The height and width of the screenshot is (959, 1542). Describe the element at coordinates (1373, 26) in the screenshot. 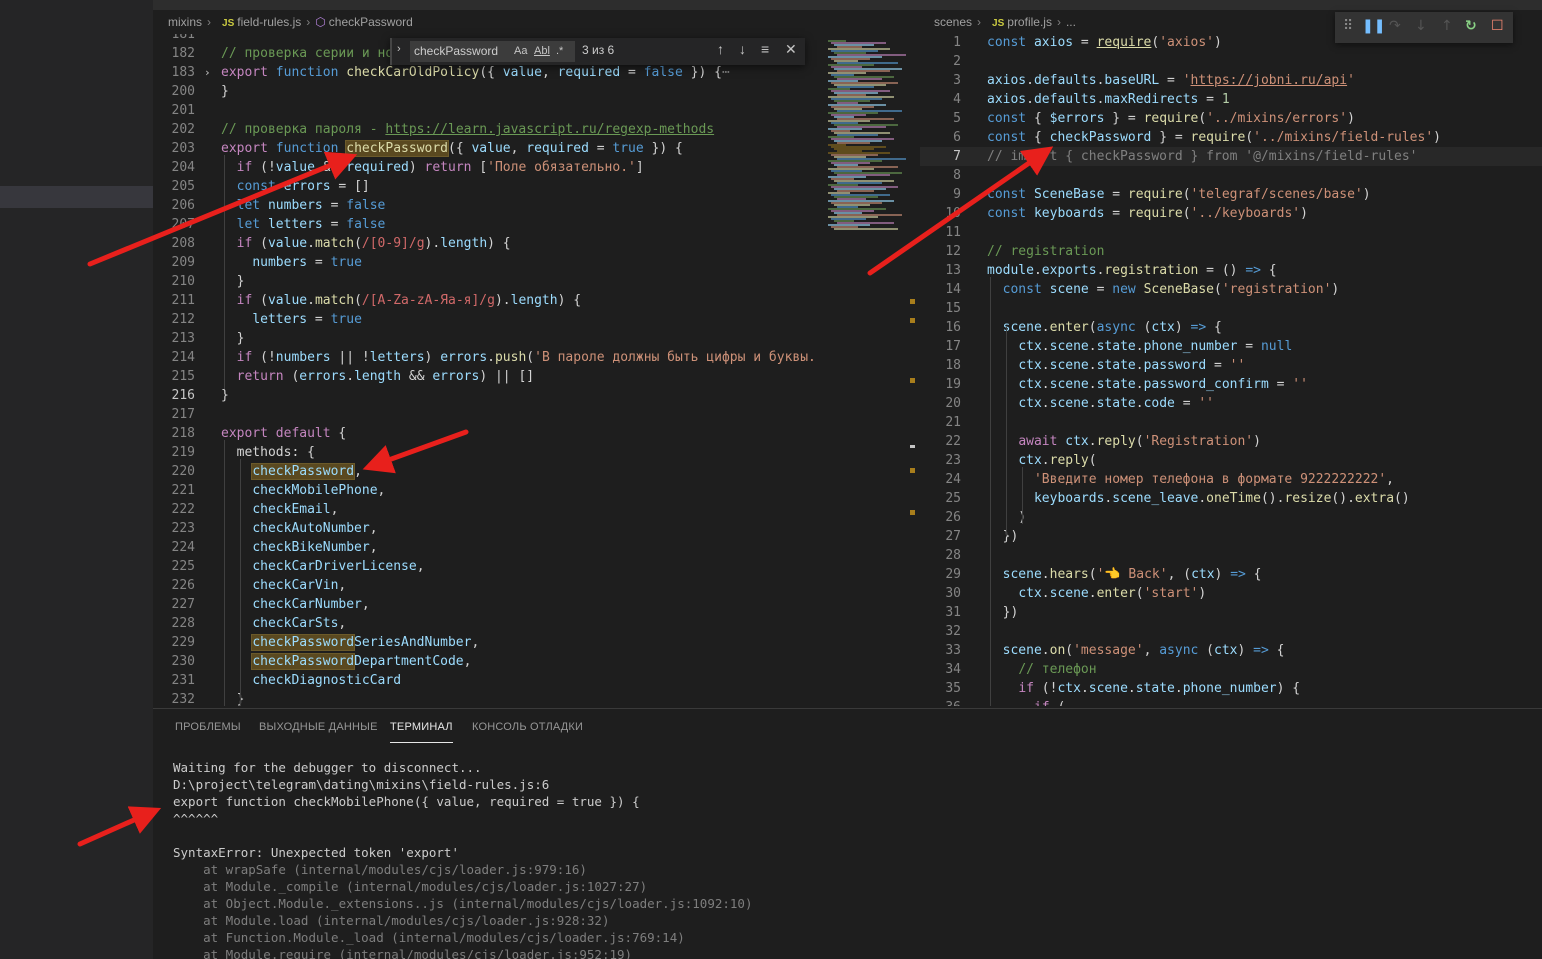

I see `pause-icon: ❚❚` at that location.